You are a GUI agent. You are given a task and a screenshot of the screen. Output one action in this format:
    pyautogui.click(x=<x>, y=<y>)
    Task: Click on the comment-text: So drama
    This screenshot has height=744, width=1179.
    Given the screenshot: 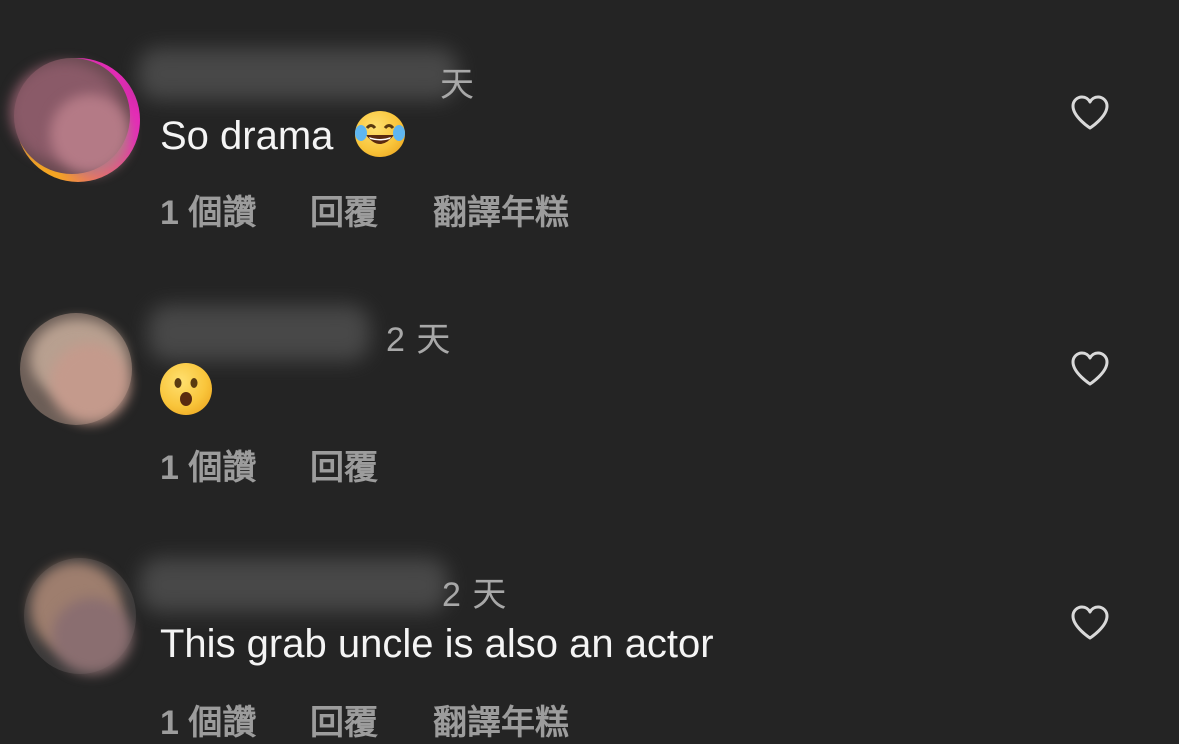 What is the action you would take?
    pyautogui.click(x=282, y=135)
    